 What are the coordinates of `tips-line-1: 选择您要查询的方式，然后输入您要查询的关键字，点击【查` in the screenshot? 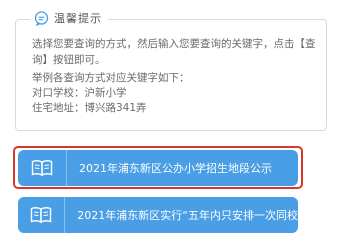 It's located at (174, 44).